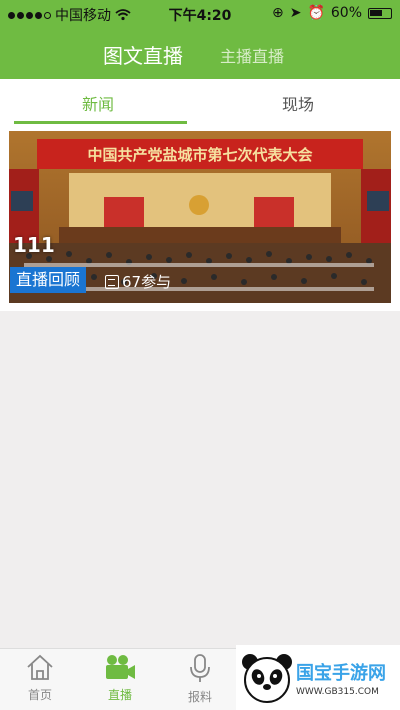 This screenshot has height=710, width=400. Describe the element at coordinates (120, 667) in the screenshot. I see `video-camera-icon` at that location.